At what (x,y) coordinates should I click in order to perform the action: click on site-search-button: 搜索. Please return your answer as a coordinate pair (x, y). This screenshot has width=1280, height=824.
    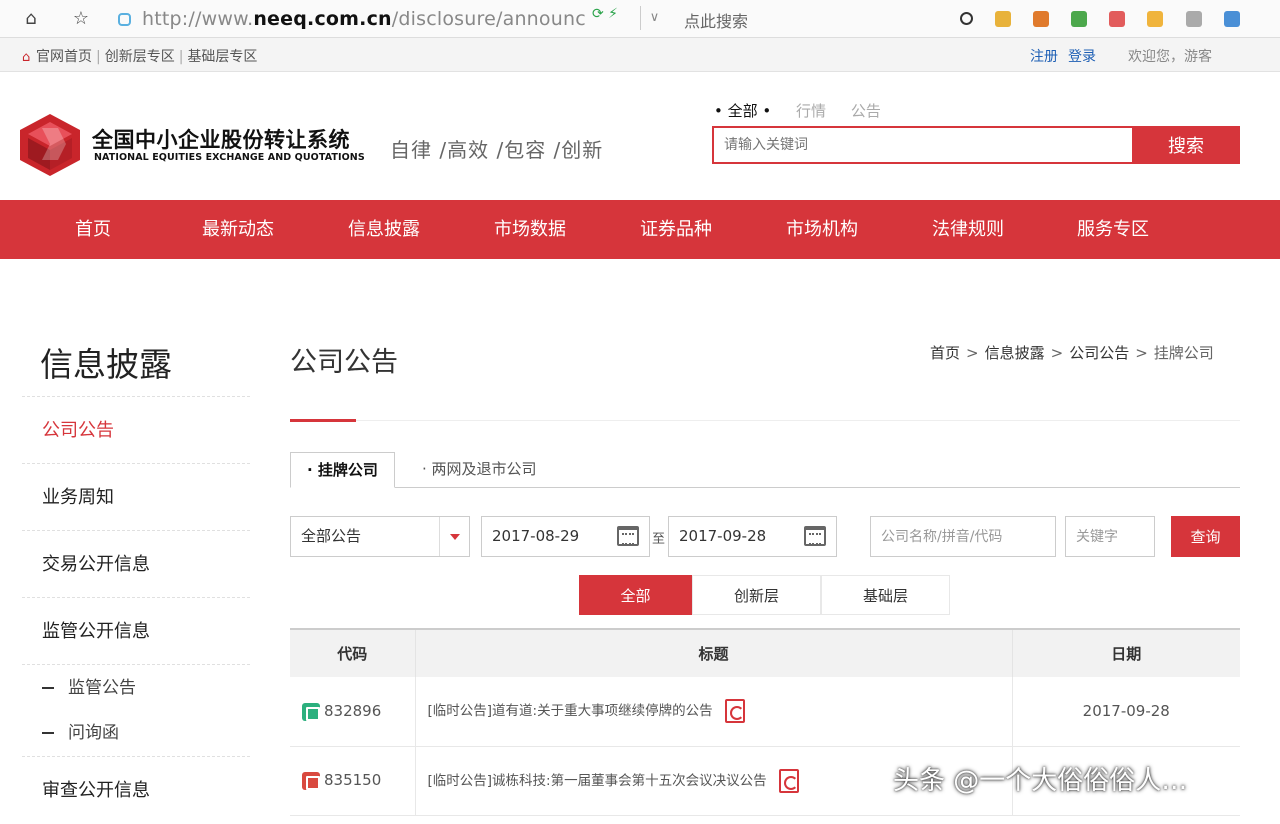
    Looking at the image, I should click on (1186, 145).